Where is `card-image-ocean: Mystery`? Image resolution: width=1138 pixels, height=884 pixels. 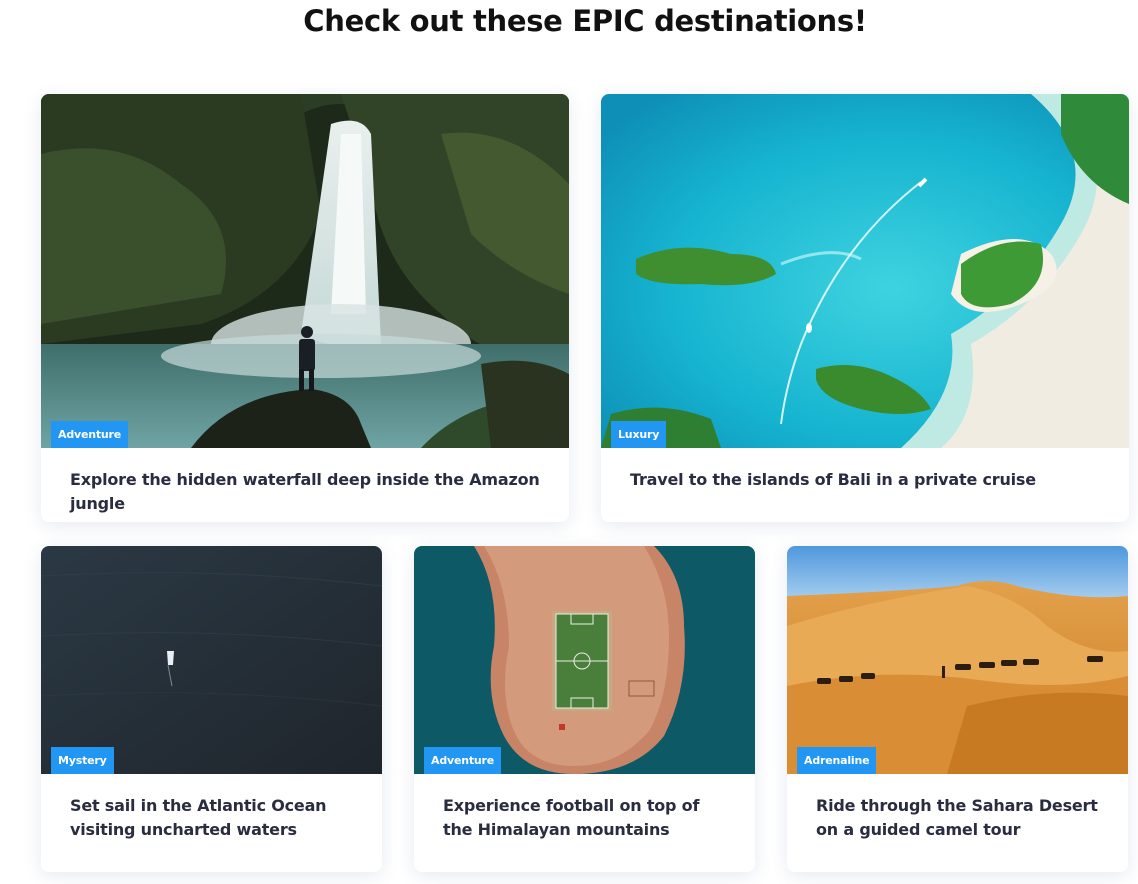 card-image-ocean: Mystery is located at coordinates (211, 660).